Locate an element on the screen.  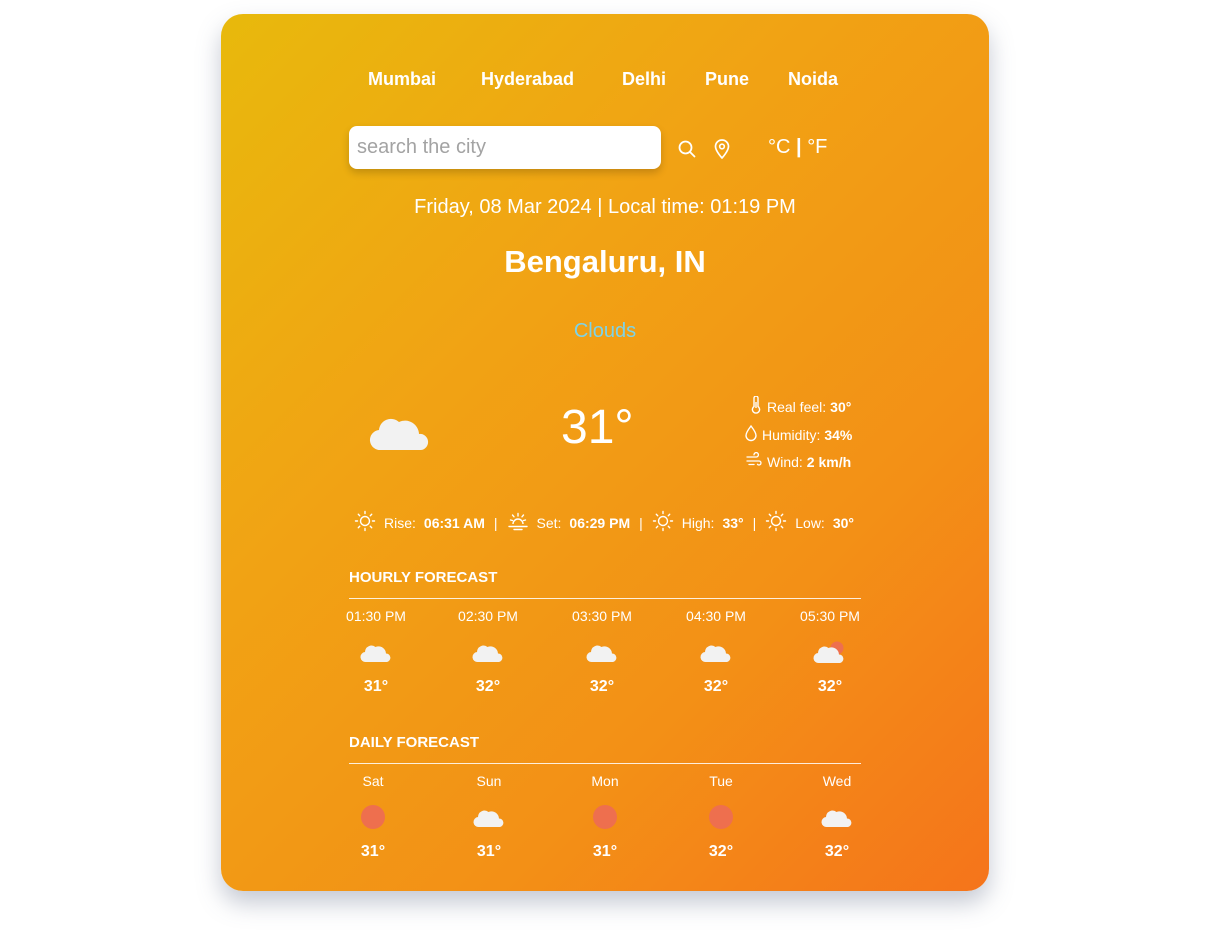
hourly-item: 04:30 PM 32° is located at coordinates (716, 652).